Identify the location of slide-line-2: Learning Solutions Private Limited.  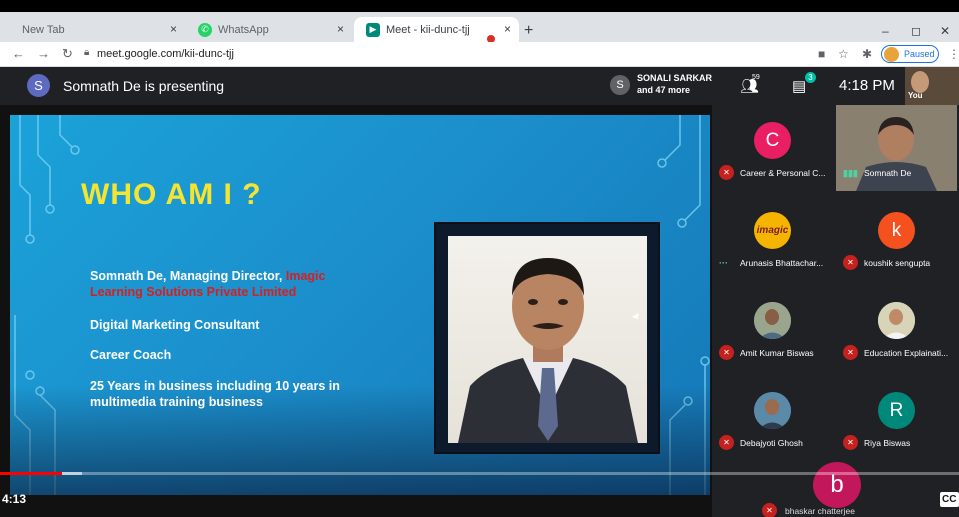
(193, 292).